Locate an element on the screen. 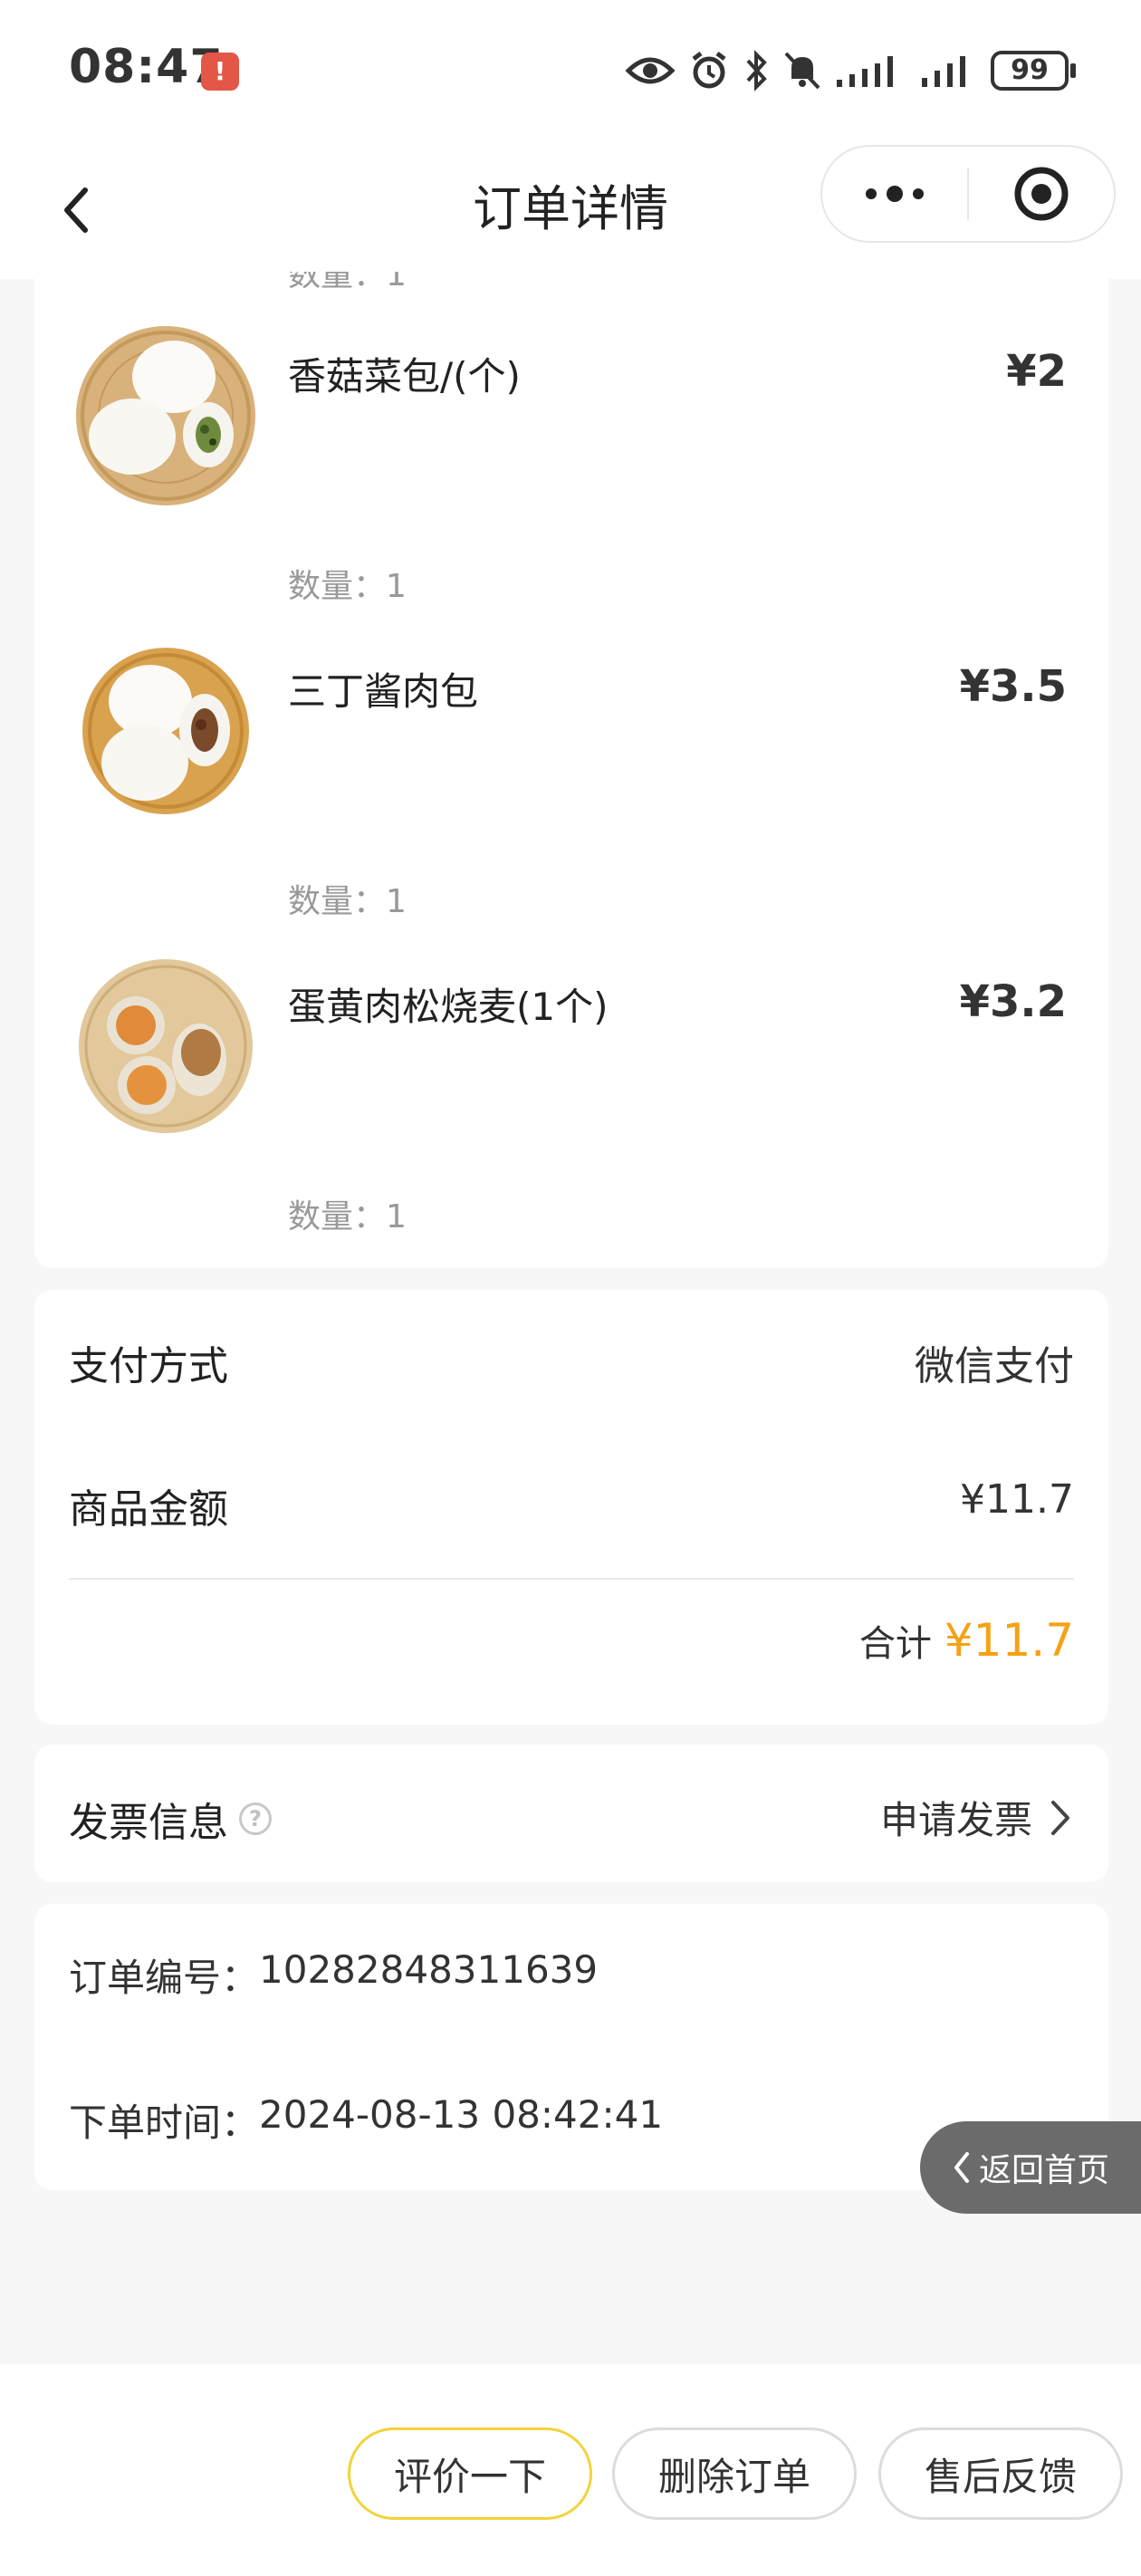 This screenshot has width=1141, height=2576. alert-badge-icon: ! is located at coordinates (220, 72).